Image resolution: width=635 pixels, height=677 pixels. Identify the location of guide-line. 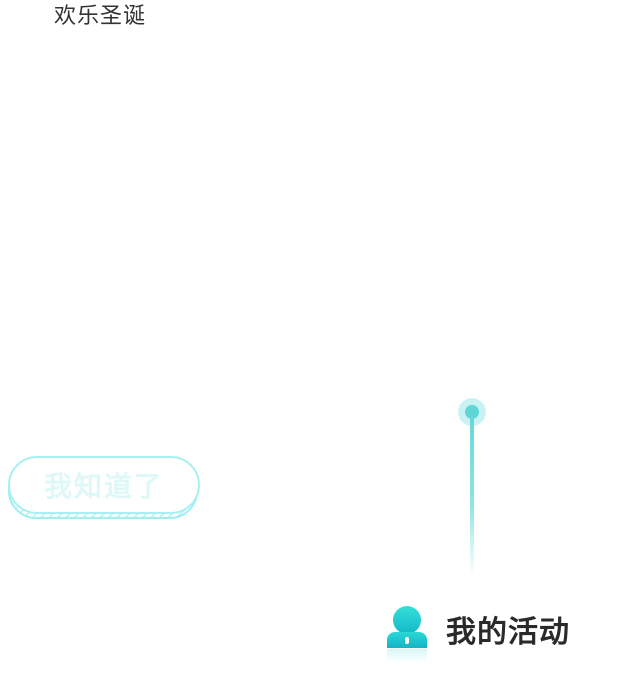
(472, 496).